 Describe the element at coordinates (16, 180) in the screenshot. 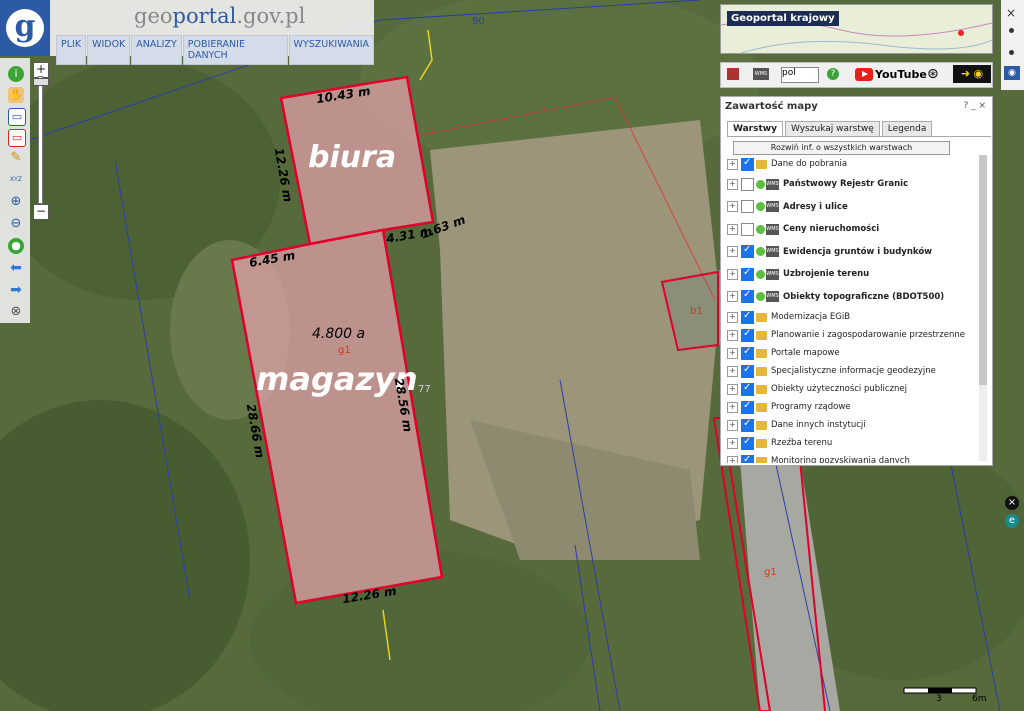

I see `xyz-icon: XYZ` at that location.